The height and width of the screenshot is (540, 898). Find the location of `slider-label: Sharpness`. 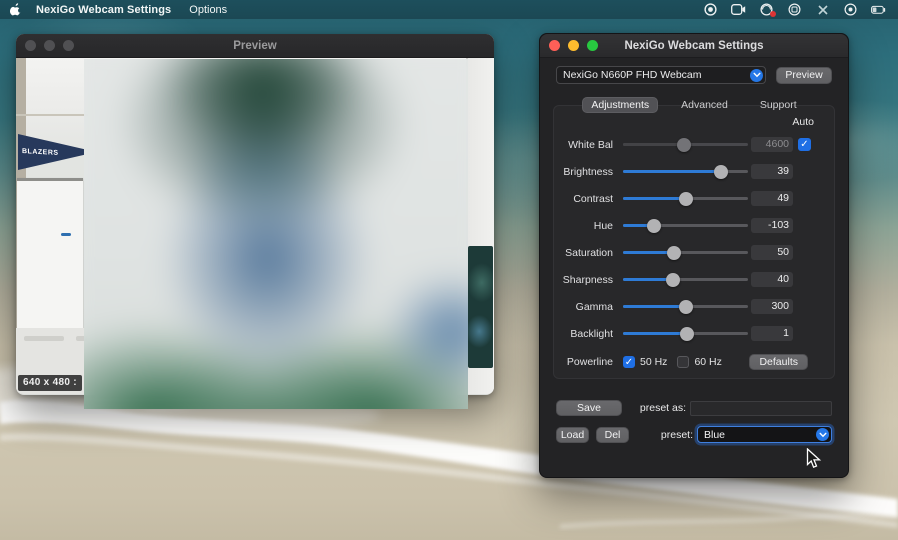

slider-label: Sharpness is located at coordinates (587, 279).